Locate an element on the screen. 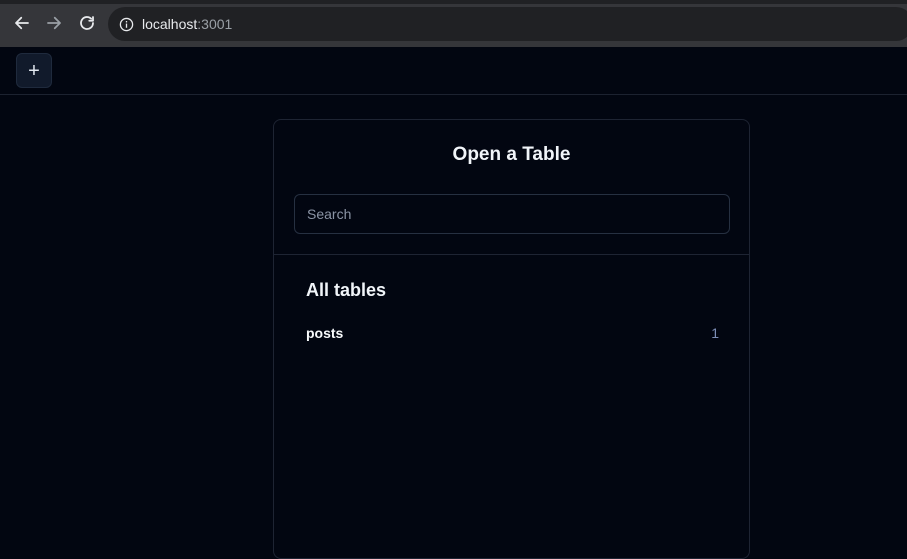 Image resolution: width=907 pixels, height=559 pixels. arrow-right-icon is located at coordinates (54, 23).